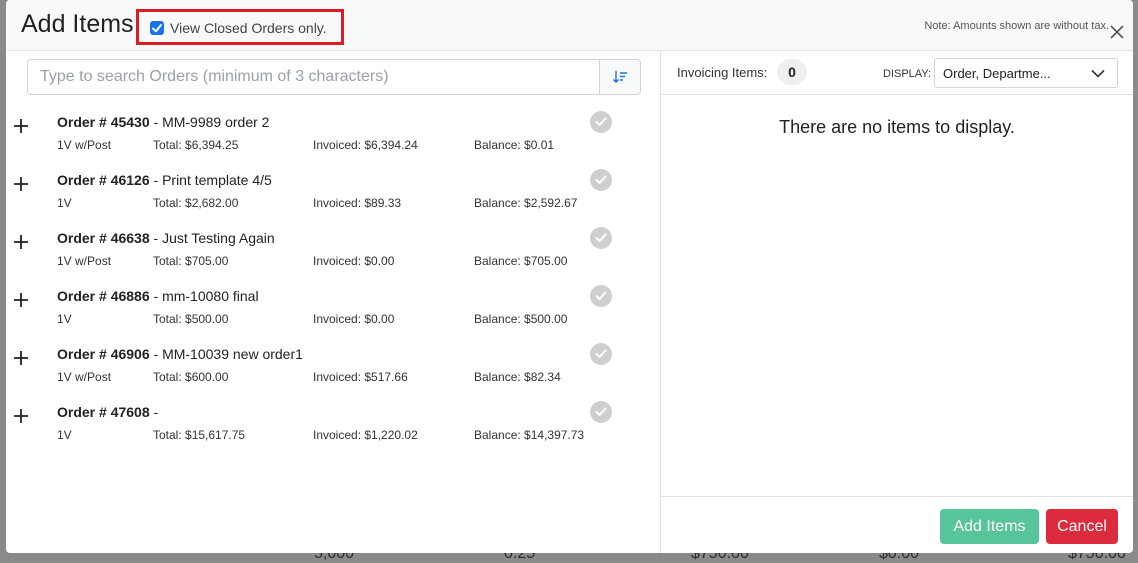 The height and width of the screenshot is (563, 1138). I want to click on order-name: - Just Testing Again, so click(212, 238).